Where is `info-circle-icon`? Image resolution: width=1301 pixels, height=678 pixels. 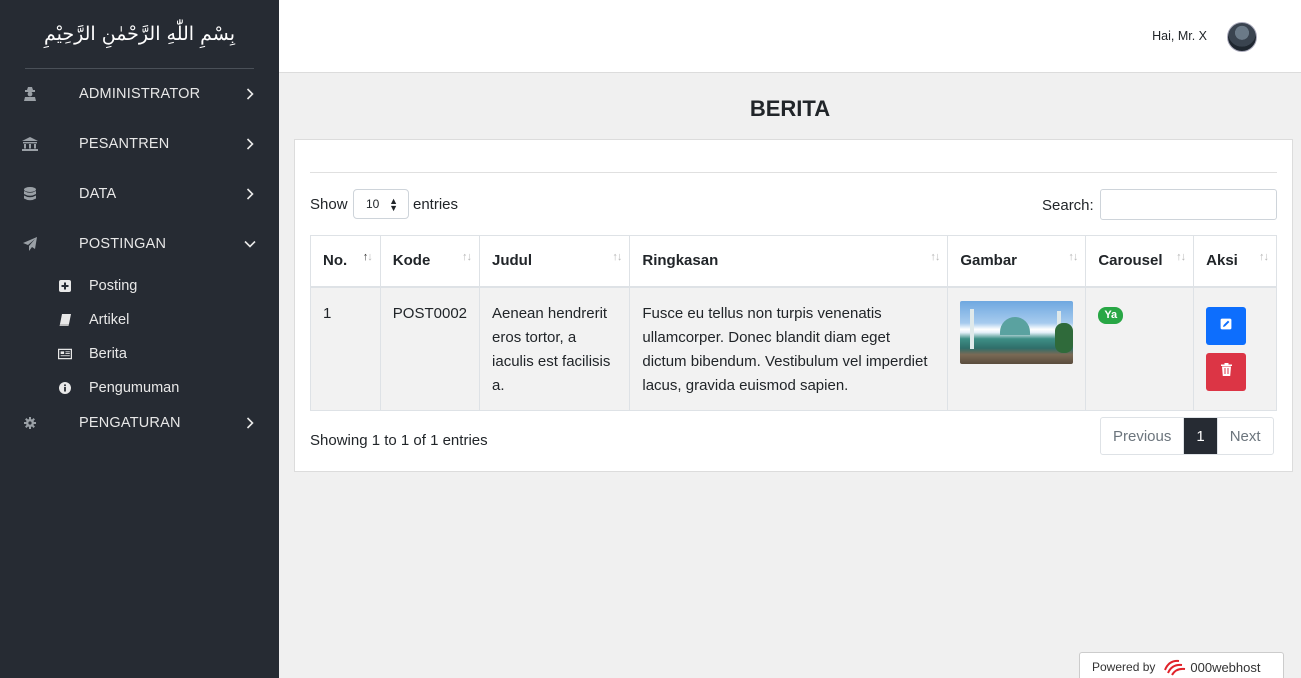
info-circle-icon is located at coordinates (65, 388).